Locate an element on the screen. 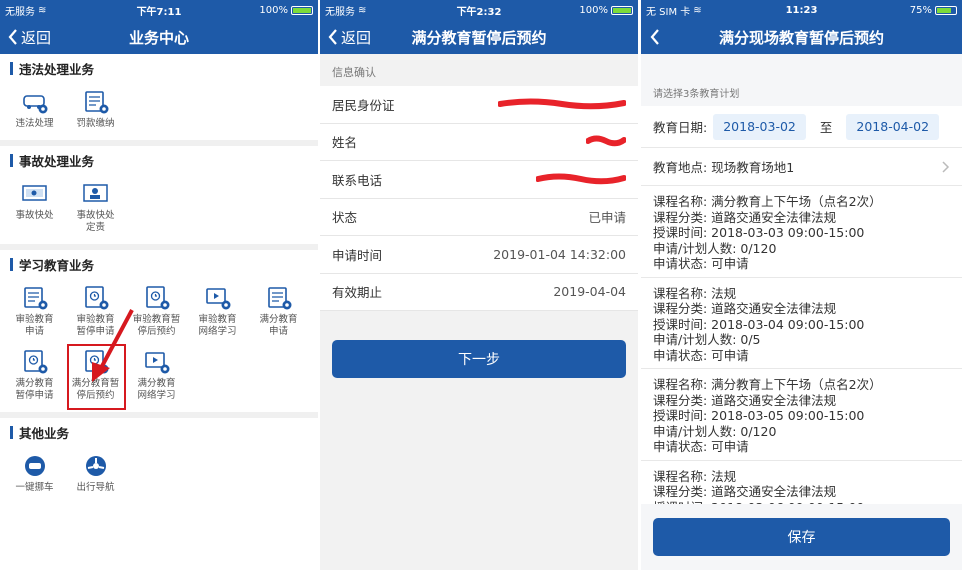 This screenshot has height=570, width=962. footer-bar: 保存 is located at coordinates (801, 537).